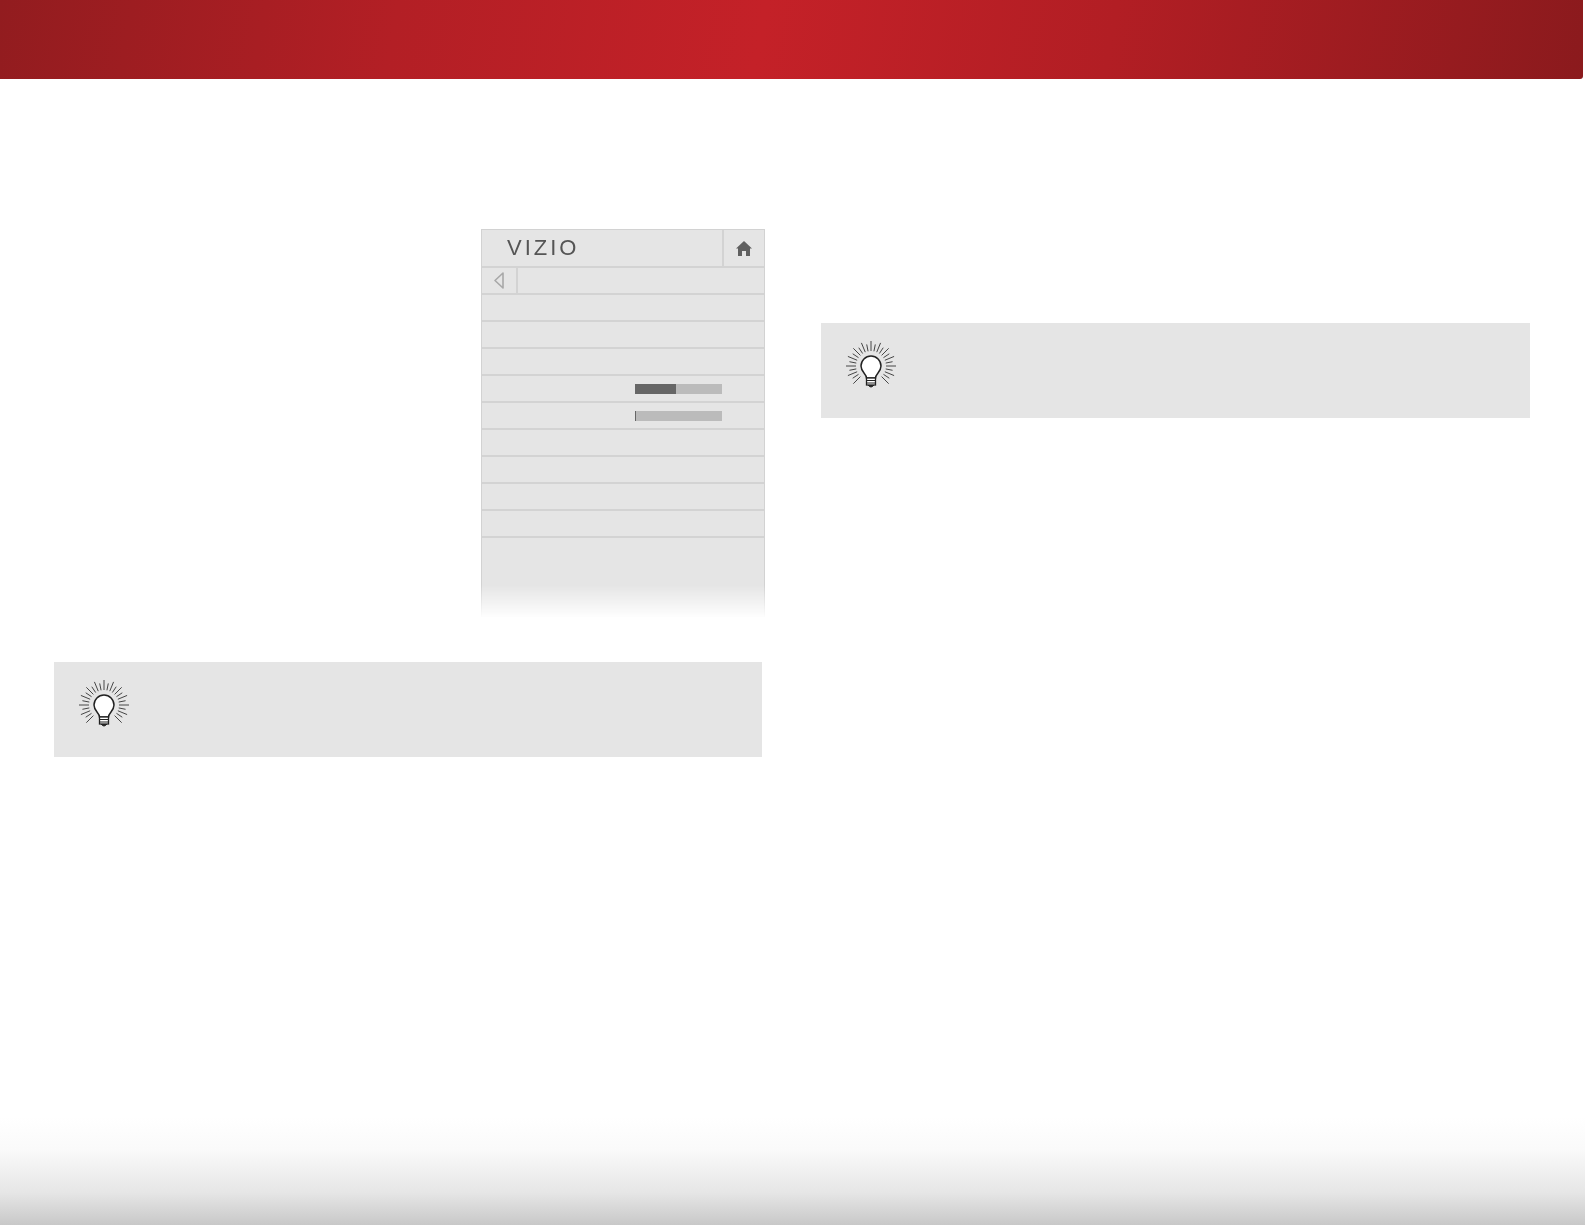 The height and width of the screenshot is (1225, 1585). I want to click on brand-logo: VIZIO, so click(543, 248).